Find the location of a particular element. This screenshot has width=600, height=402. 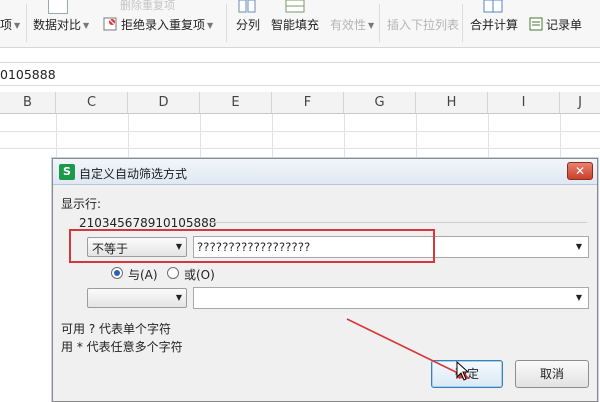

annotation-arrow is located at coordinates (408, 348).